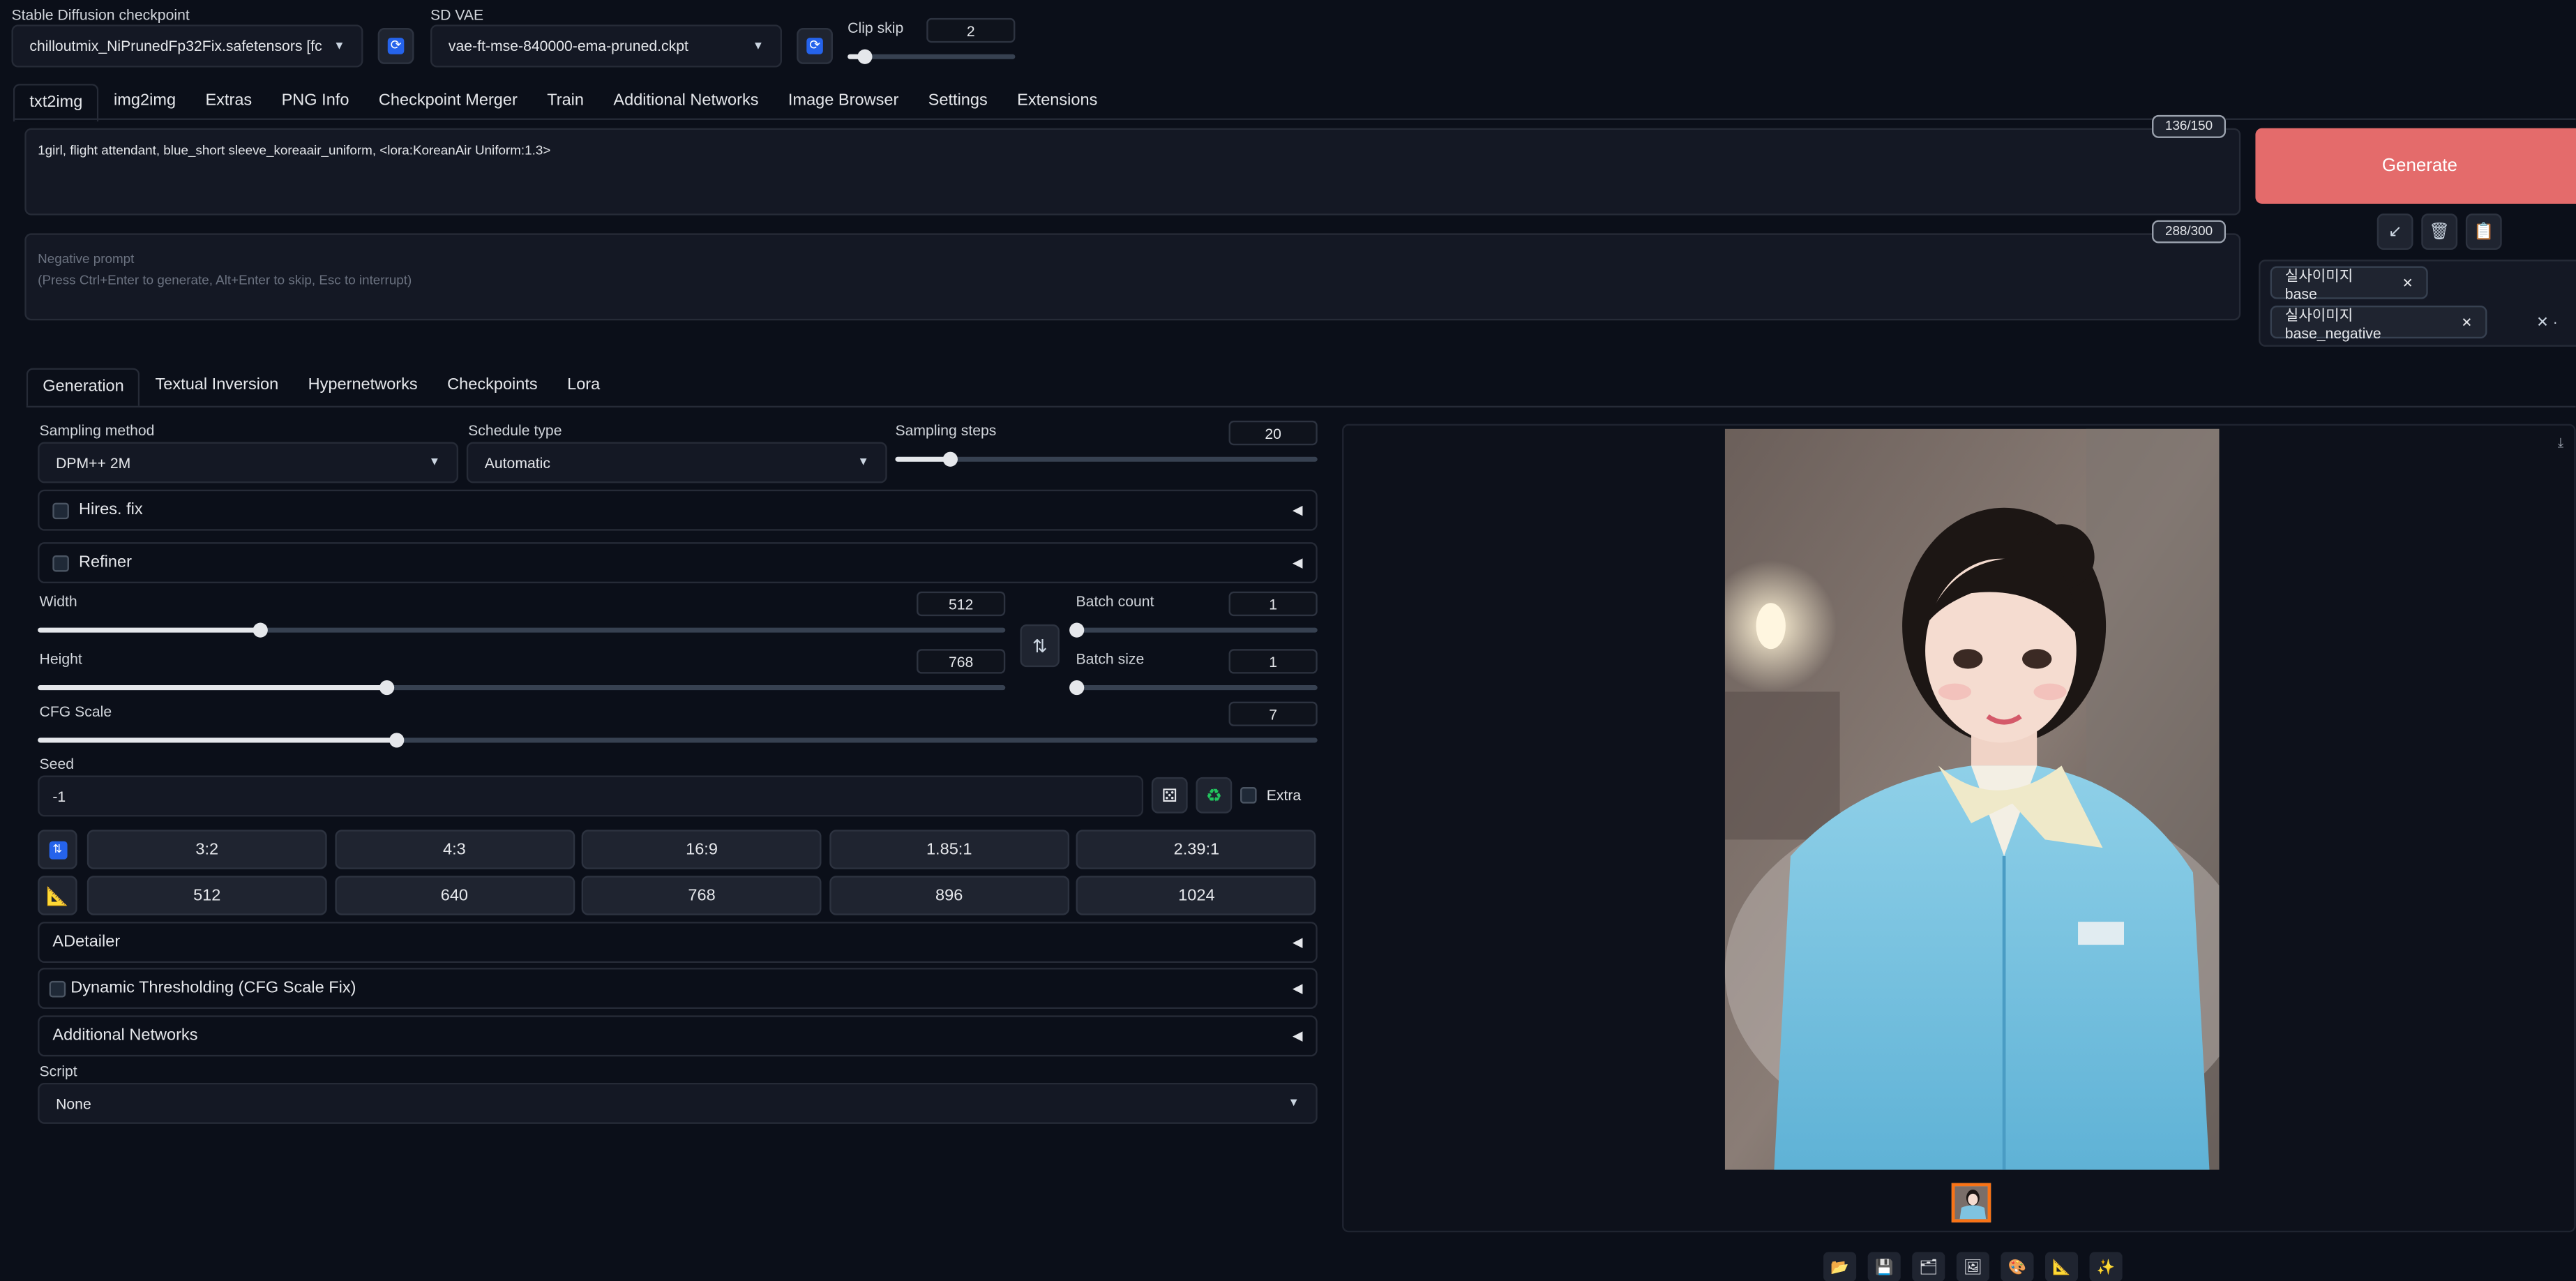  Describe the element at coordinates (206, 895) in the screenshot. I see `size-preset-button: 512` at that location.